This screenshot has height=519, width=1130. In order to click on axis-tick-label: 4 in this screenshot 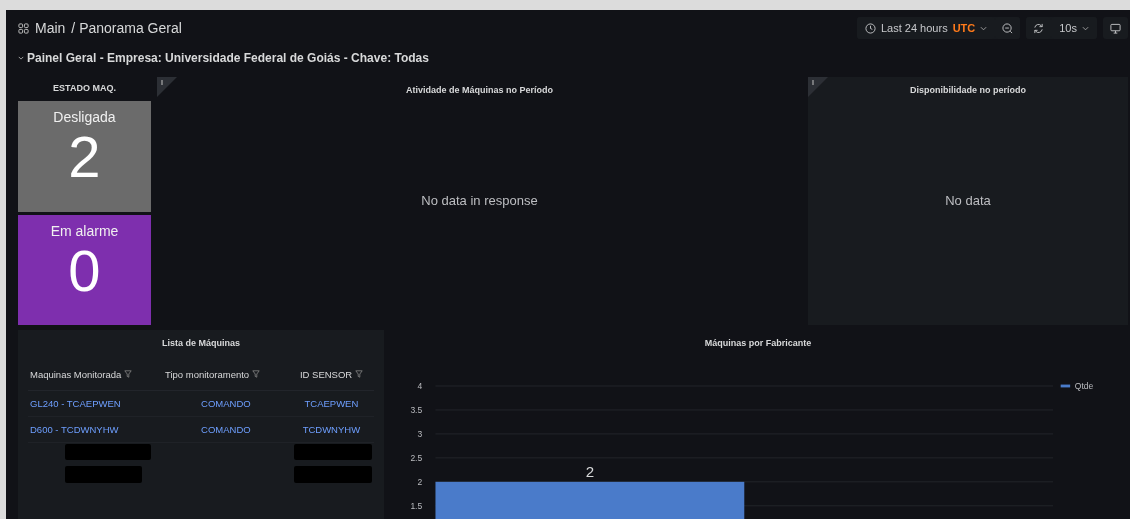, I will do `click(420, 386)`.